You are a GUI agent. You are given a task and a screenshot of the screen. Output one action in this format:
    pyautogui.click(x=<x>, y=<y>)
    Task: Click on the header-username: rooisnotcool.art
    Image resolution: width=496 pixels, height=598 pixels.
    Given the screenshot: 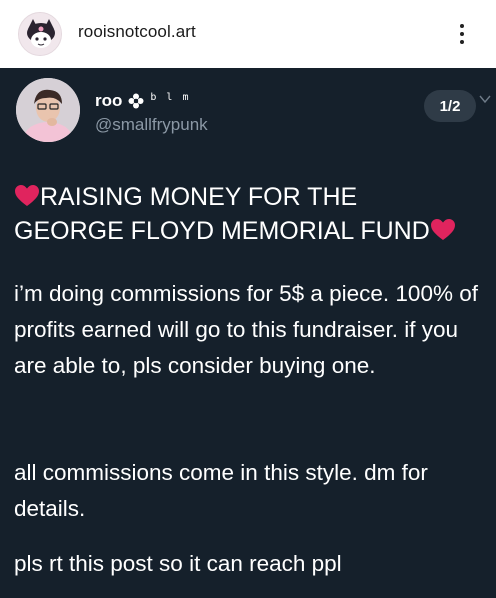 What is the action you would take?
    pyautogui.click(x=137, y=32)
    